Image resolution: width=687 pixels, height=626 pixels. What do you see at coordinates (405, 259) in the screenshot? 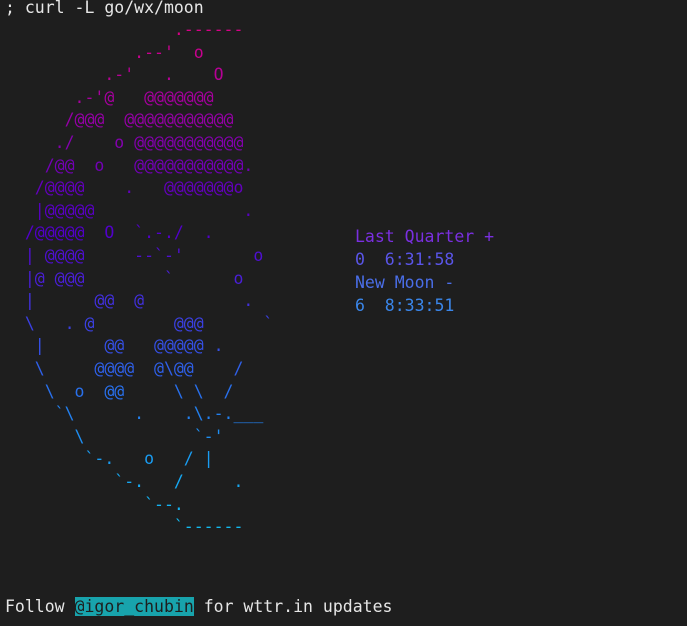
I see `phase-line: 0 6:31:58` at bounding box center [405, 259].